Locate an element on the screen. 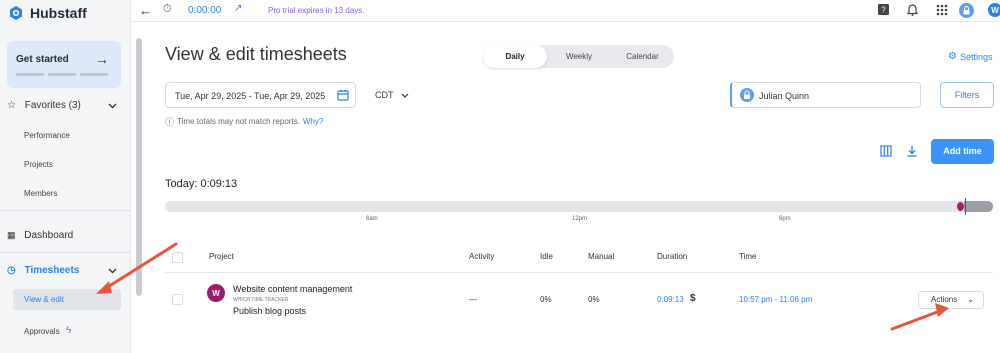 The width and height of the screenshot is (1000, 353). col-time: Time is located at coordinates (748, 256).